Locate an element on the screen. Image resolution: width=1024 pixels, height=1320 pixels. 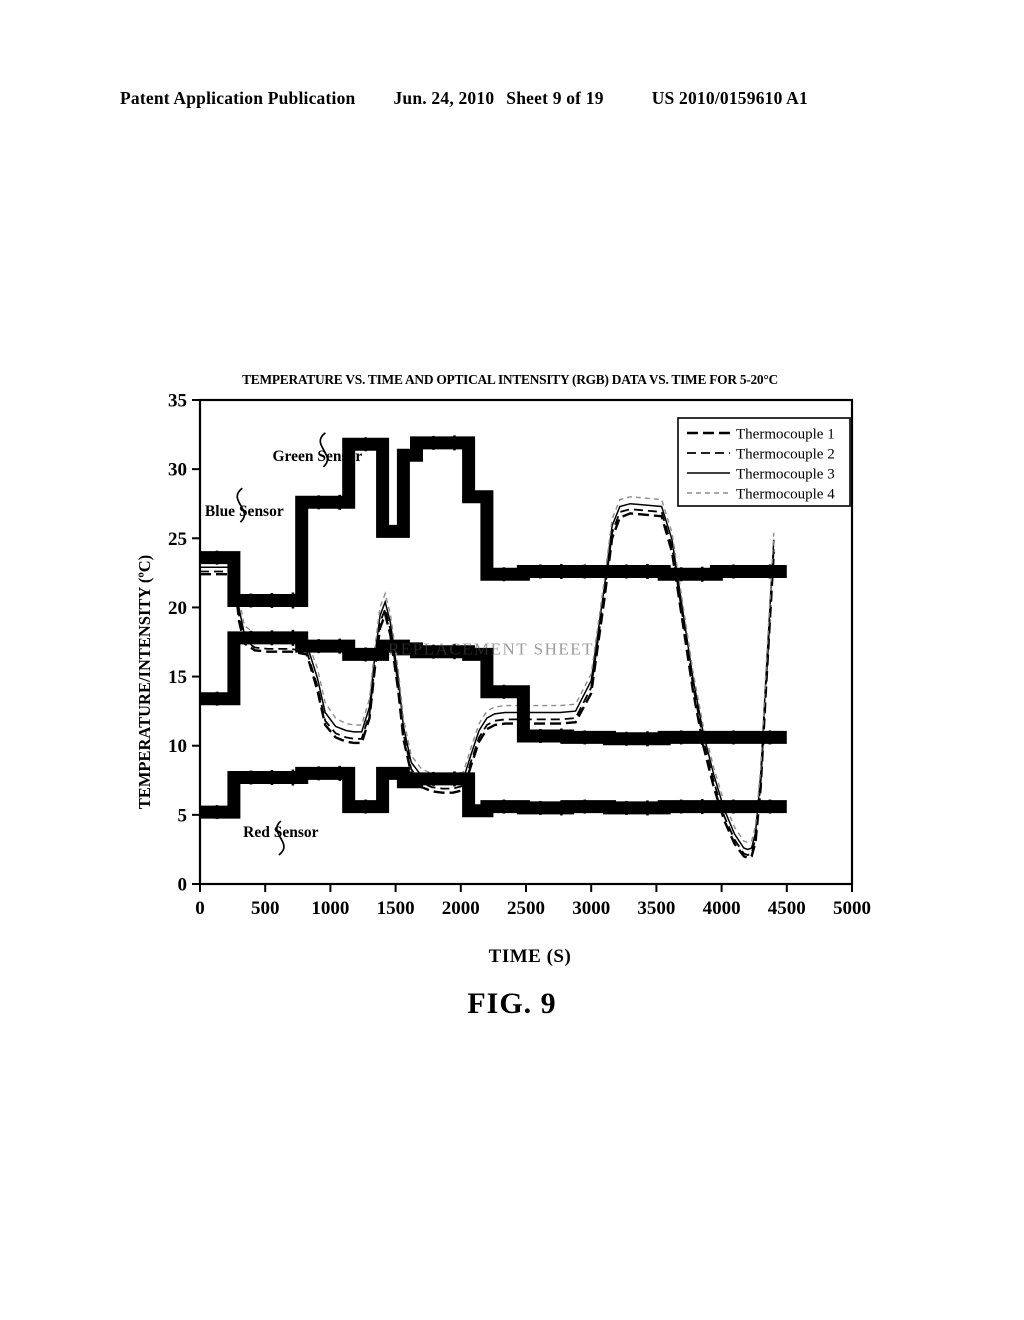
replacement-sheet-watermark: REPLACEMENT SHEET is located at coordinates (491, 648).